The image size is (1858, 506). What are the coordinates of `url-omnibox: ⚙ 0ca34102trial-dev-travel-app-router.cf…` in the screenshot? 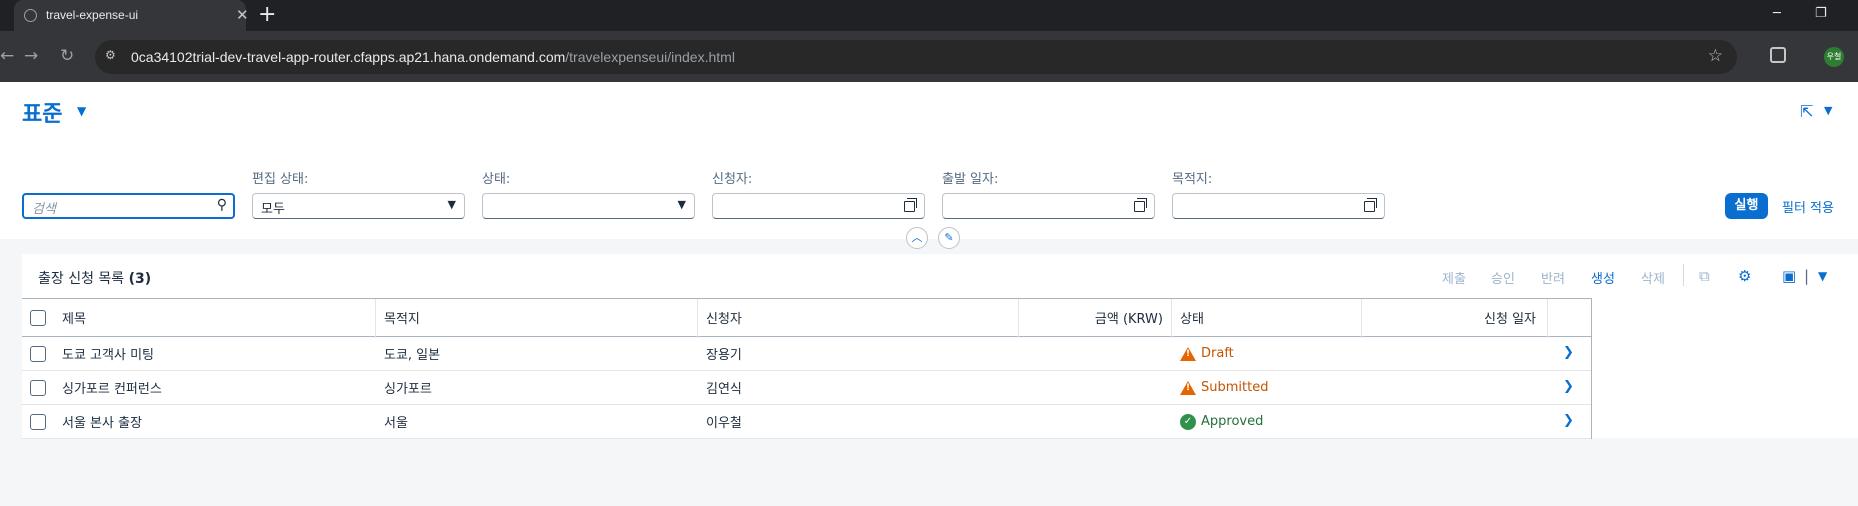 It's located at (916, 57).